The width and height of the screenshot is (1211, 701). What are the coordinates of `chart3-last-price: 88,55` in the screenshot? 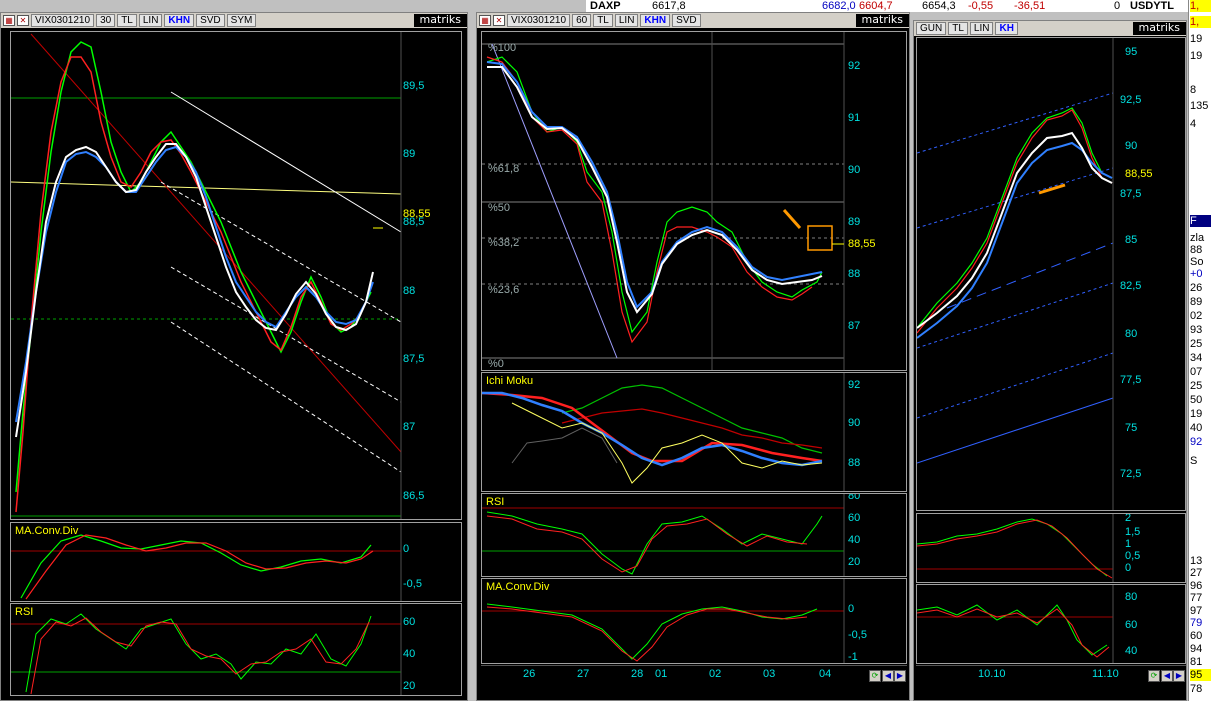 It's located at (1139, 174).